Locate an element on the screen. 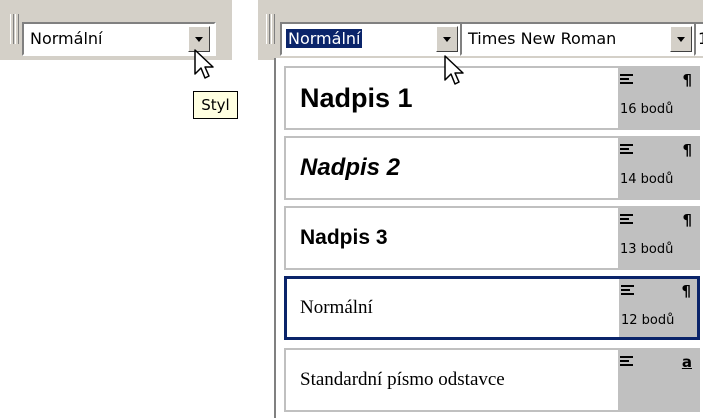 The height and width of the screenshot is (418, 703). formatting-toolbar: Normální Times New Roman 1 is located at coordinates (480, 30).